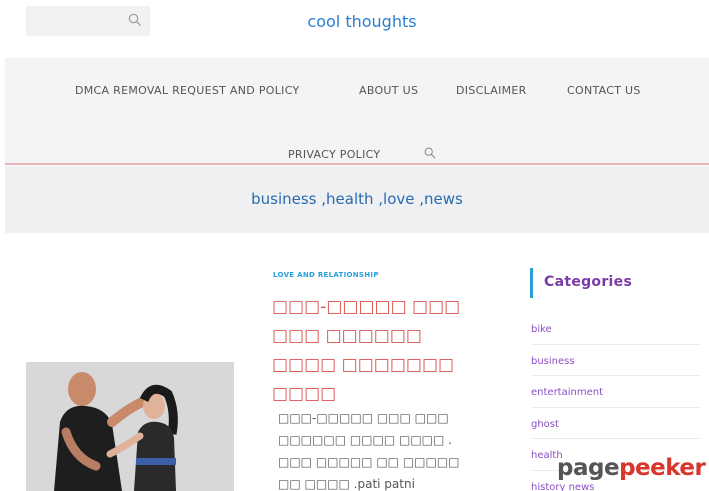 The image size is (709, 491). What do you see at coordinates (604, 90) in the screenshot?
I see `nav-item-contact-us: CONTACT US` at bounding box center [604, 90].